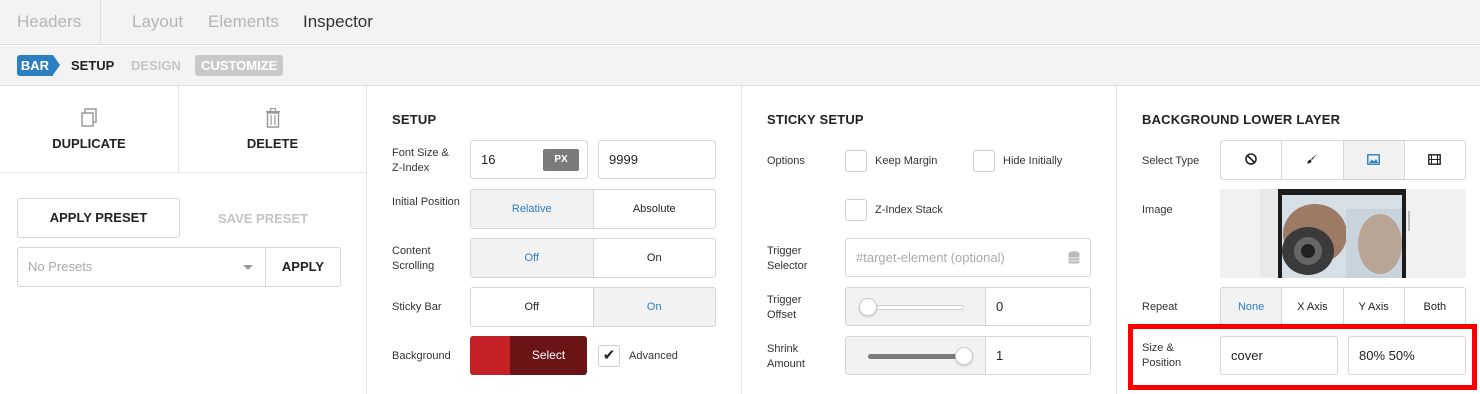 The width and height of the screenshot is (1480, 394). Describe the element at coordinates (930, 257) in the screenshot. I see `trigger-selector-placeholder: #target-element (optional)` at that location.